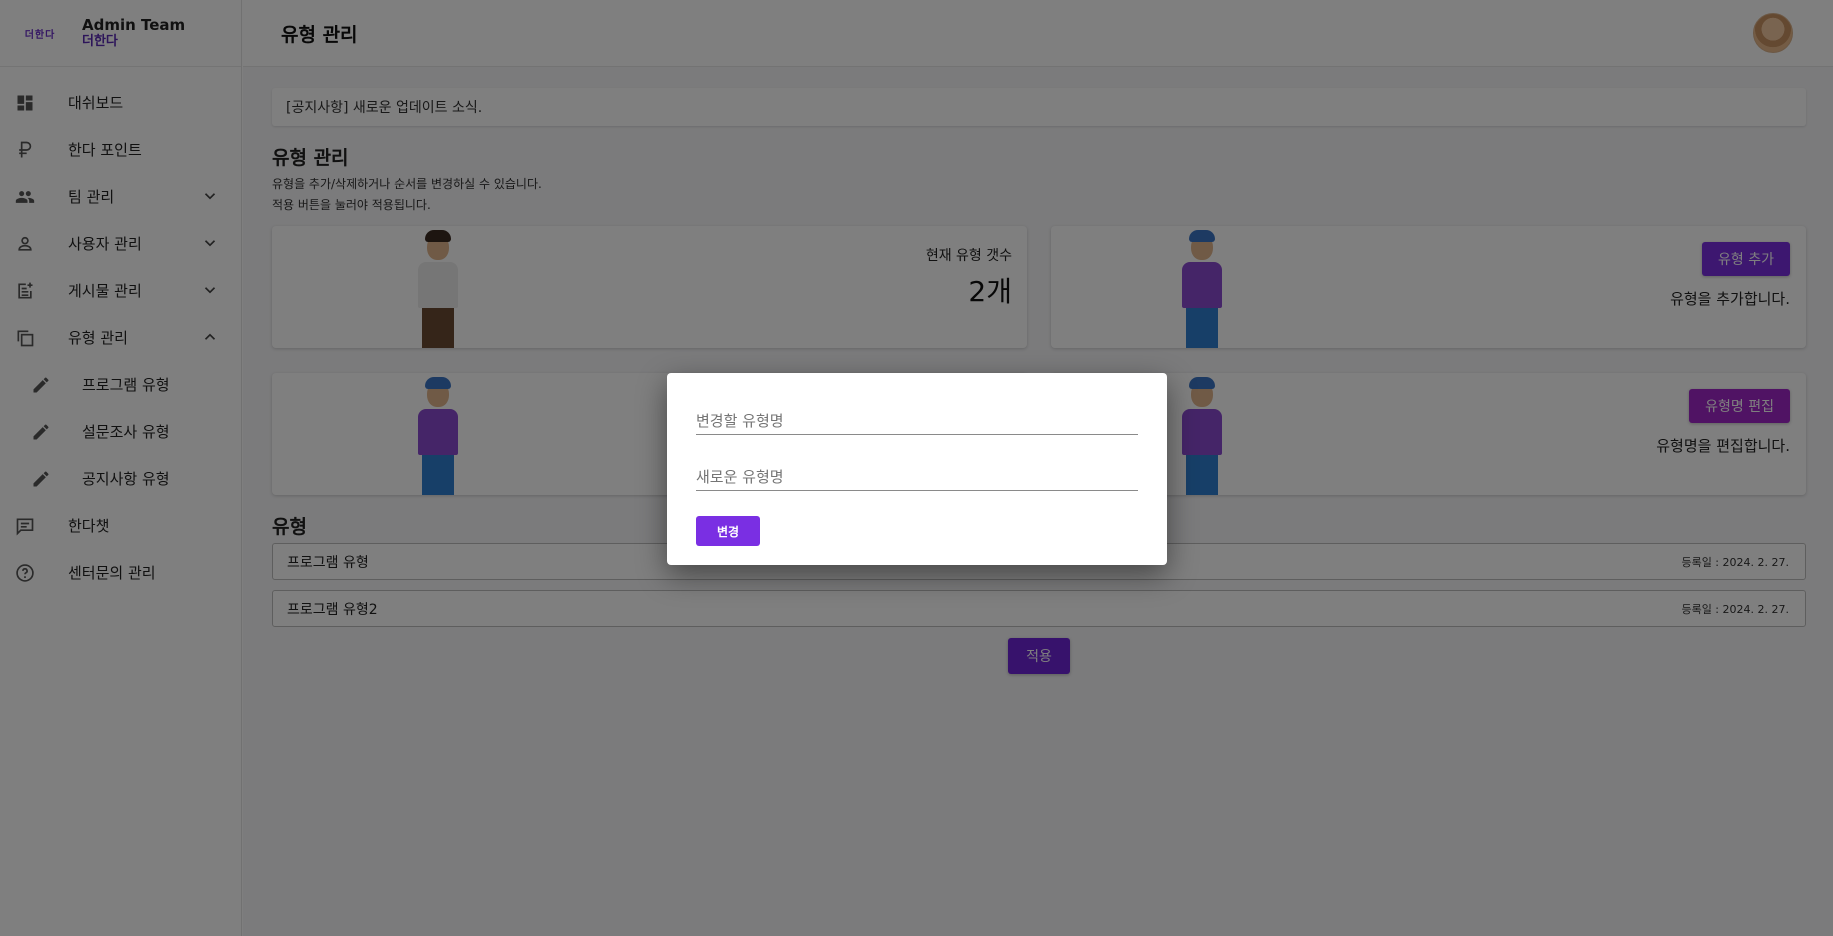  I want to click on new-type-name-input, so click(917, 473).